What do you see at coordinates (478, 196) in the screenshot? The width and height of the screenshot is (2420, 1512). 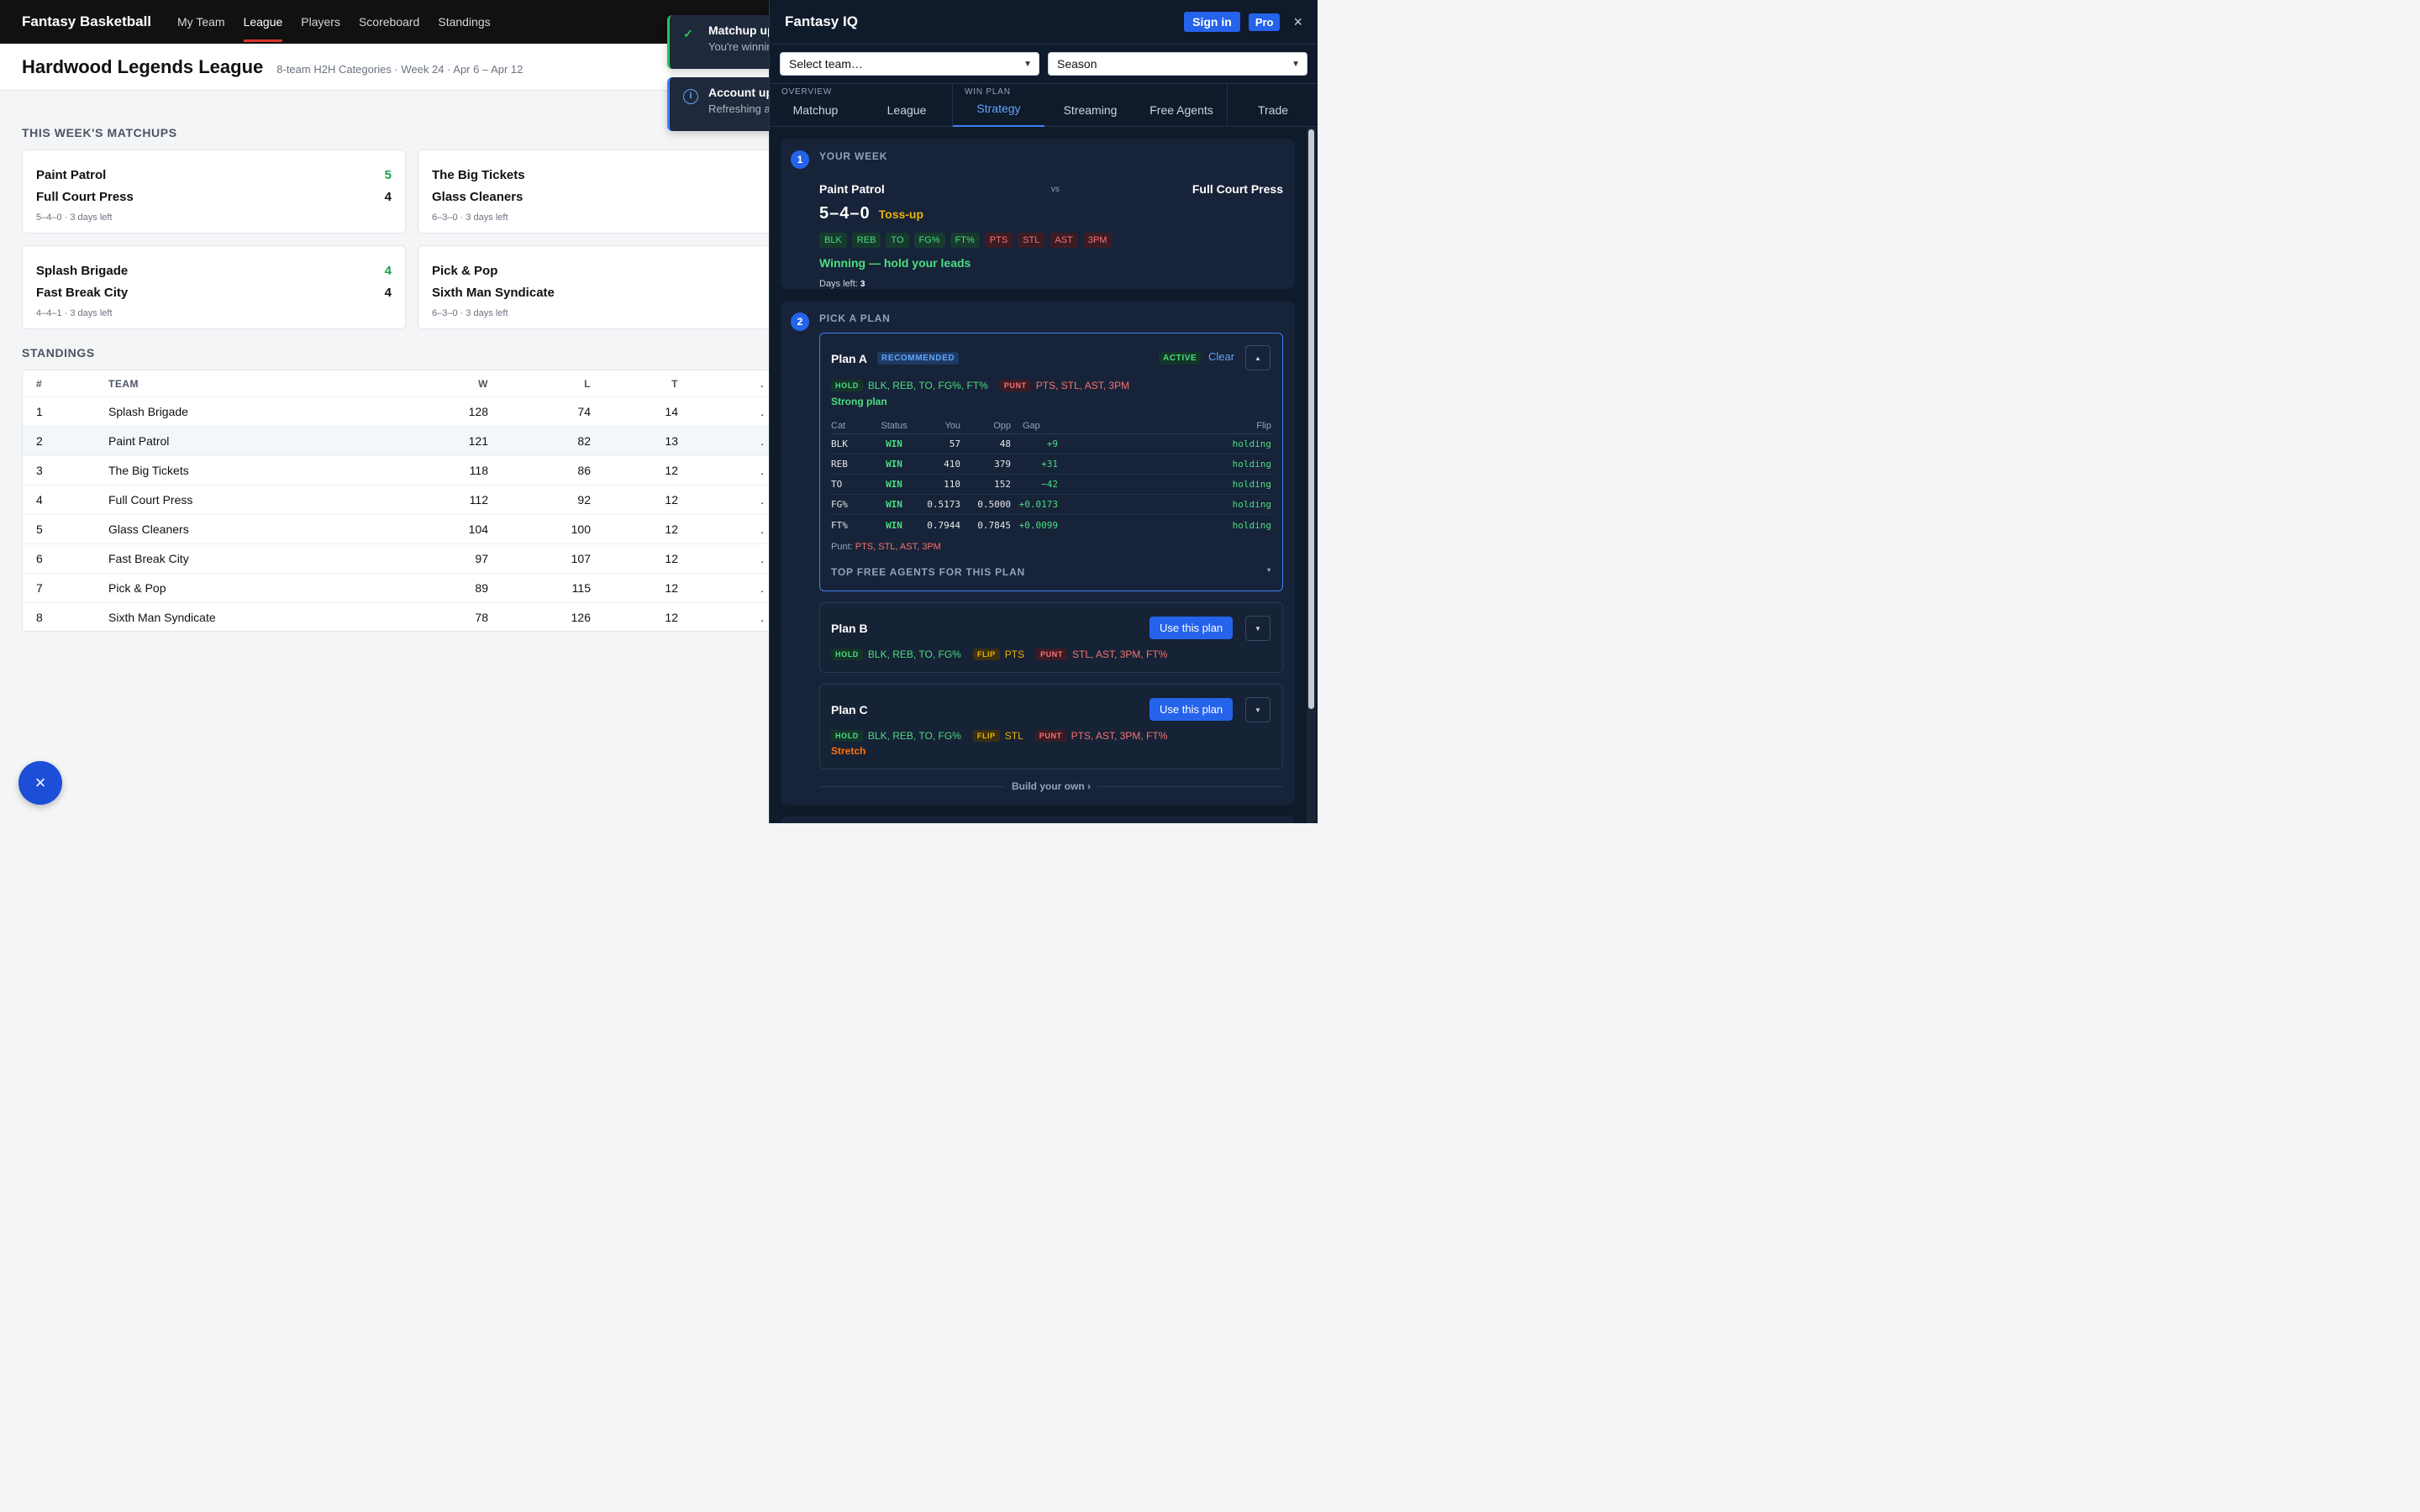 I see `matchup-team-name: Glass Cleaners` at bounding box center [478, 196].